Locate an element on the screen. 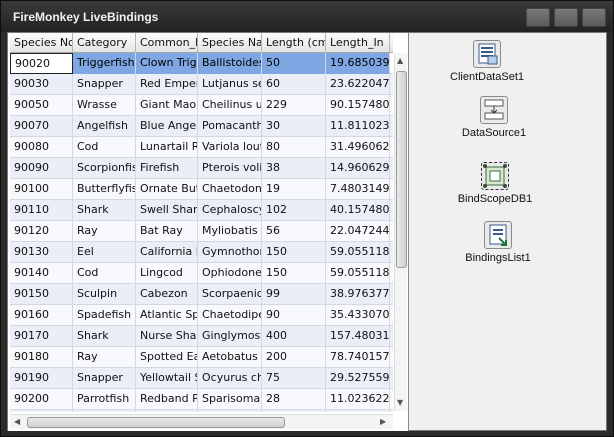 This screenshot has width=614, height=437. table-cell: Chaetodon is located at coordinates (230, 189).